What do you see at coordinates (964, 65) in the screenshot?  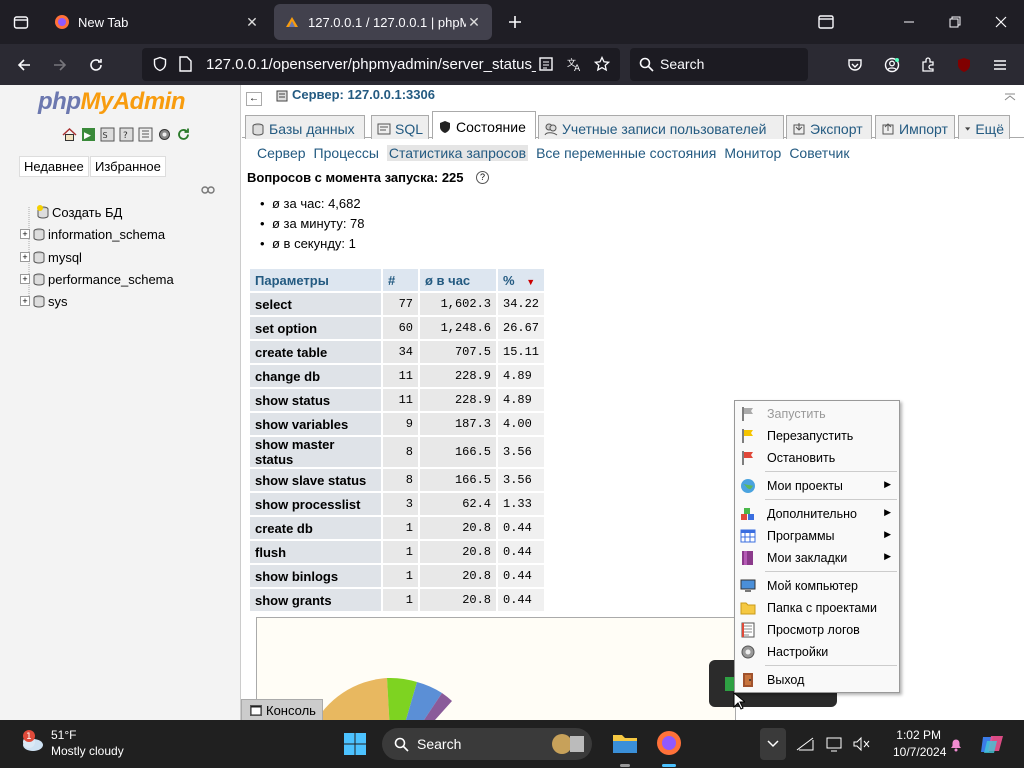 I see `ublock-icon` at bounding box center [964, 65].